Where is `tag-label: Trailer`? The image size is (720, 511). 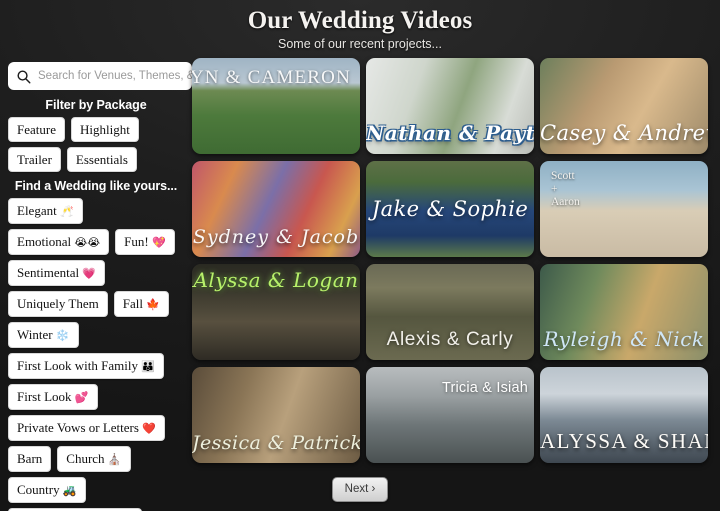
tag-label: Trailer is located at coordinates (34, 159).